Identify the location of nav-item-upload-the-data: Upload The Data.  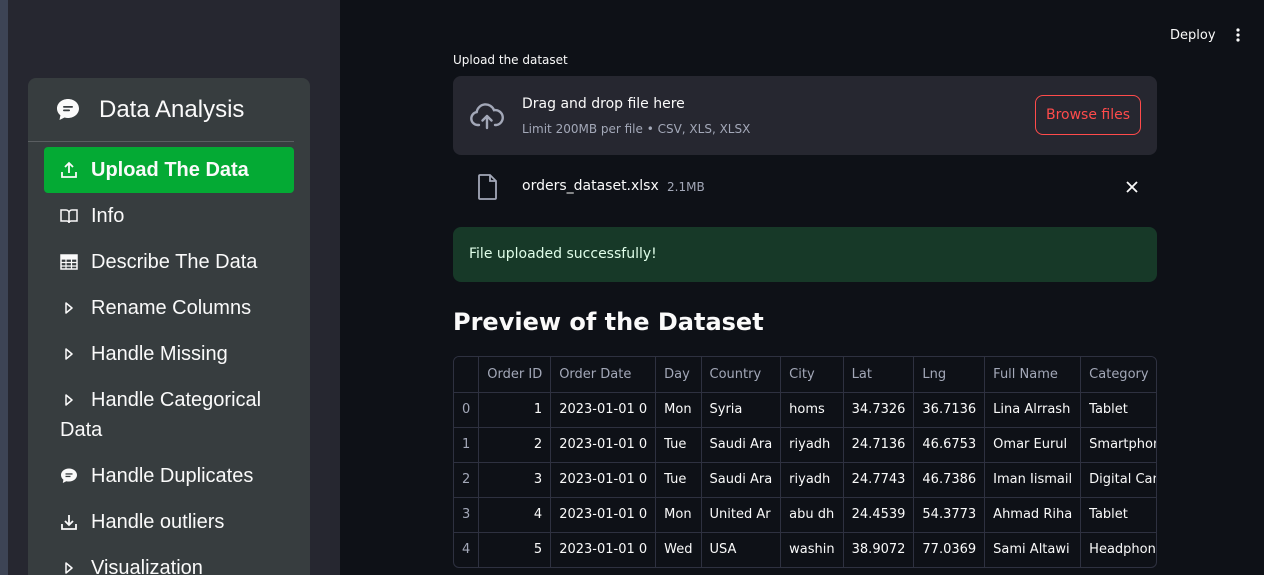
(169, 170).